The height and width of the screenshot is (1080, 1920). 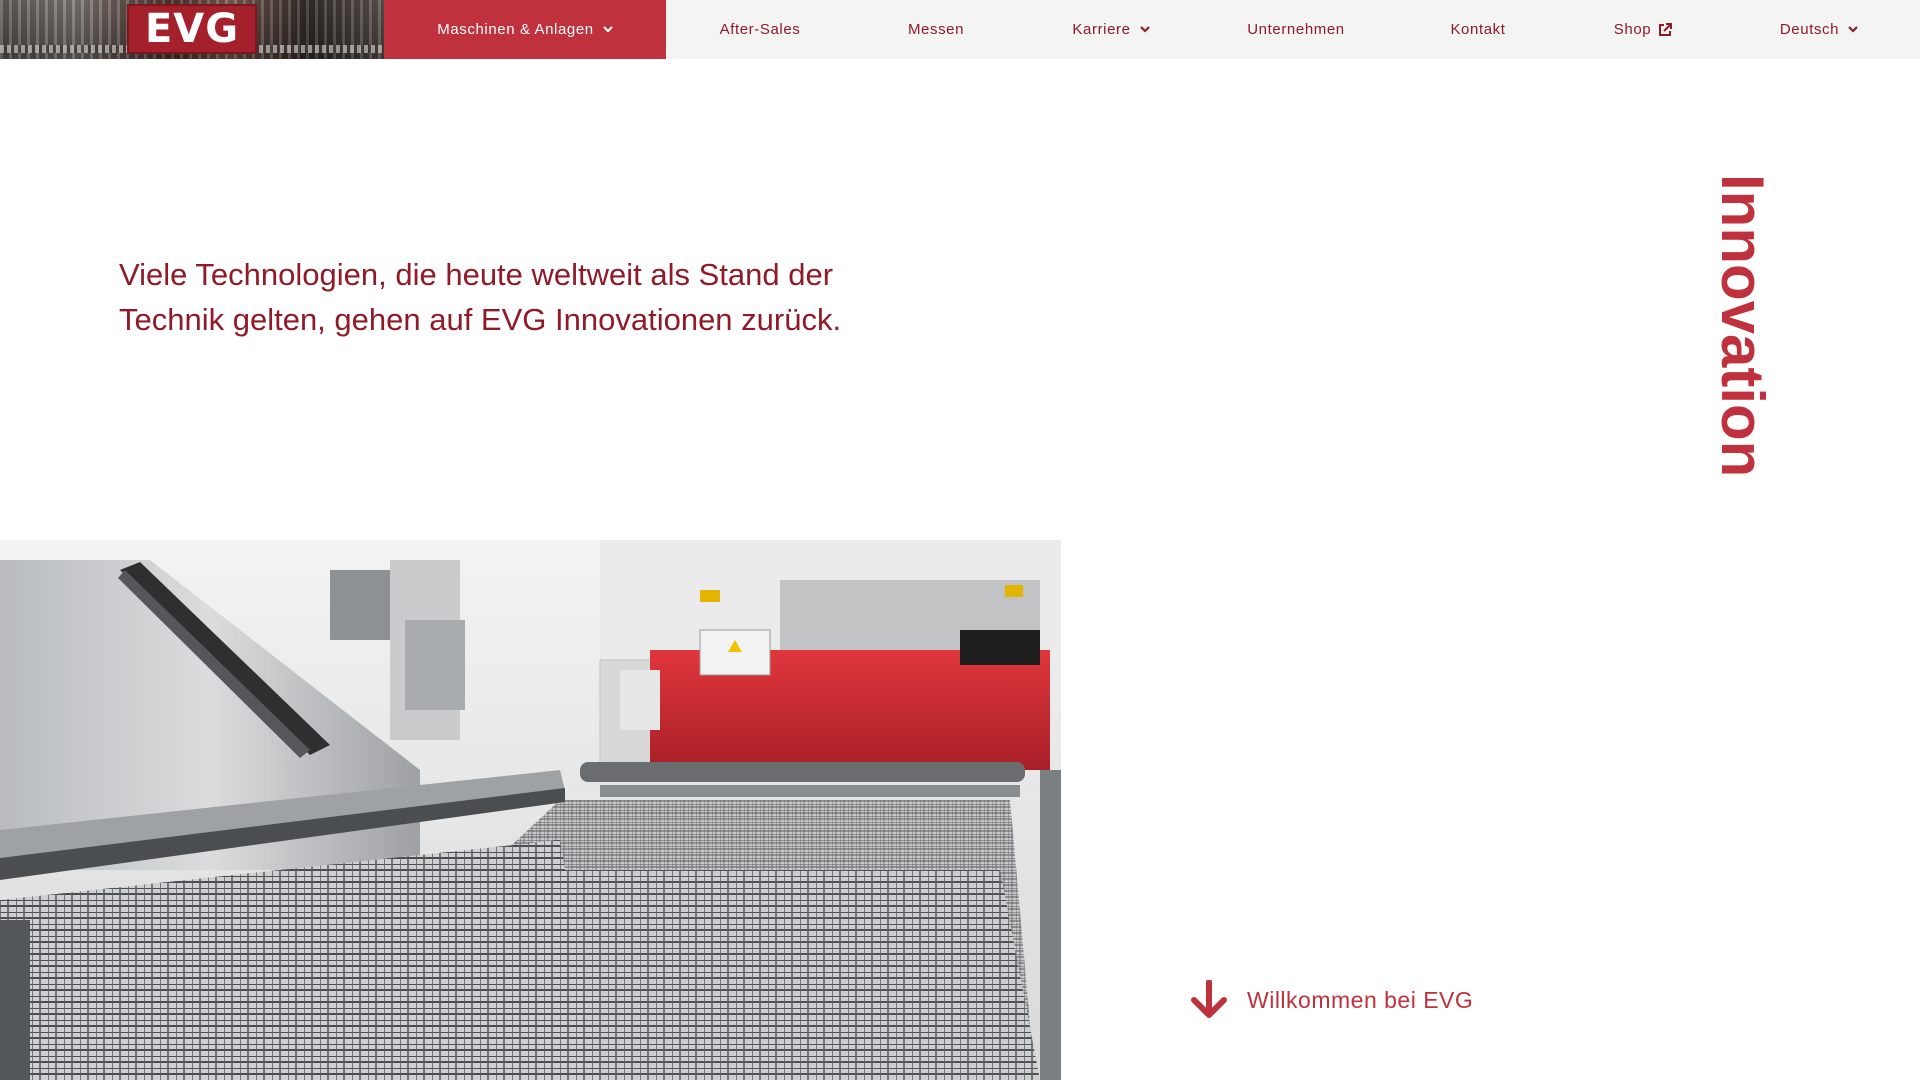 I want to click on language-label: Deutsch, so click(x=1809, y=29).